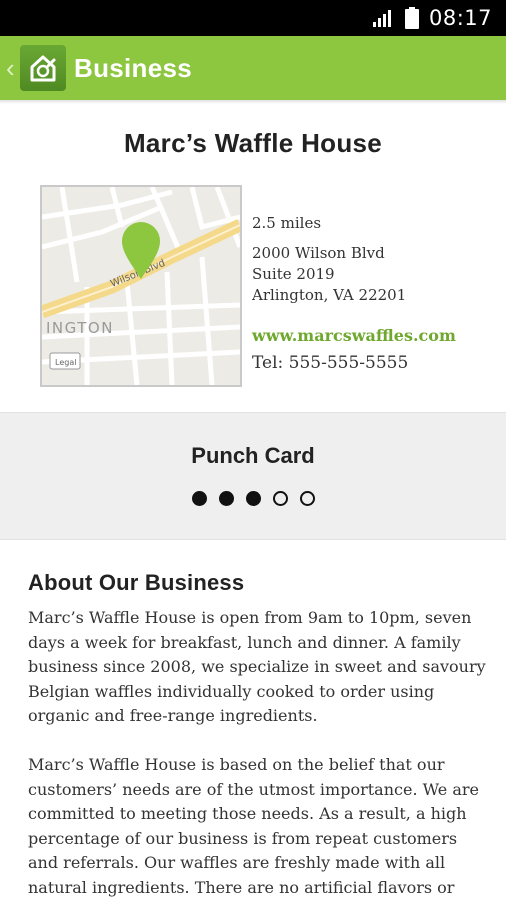 Image resolution: width=506 pixels, height=900 pixels. Describe the element at coordinates (318, 253) in the screenshot. I see `address-line-1: 2000 Wilson Blvd` at that location.